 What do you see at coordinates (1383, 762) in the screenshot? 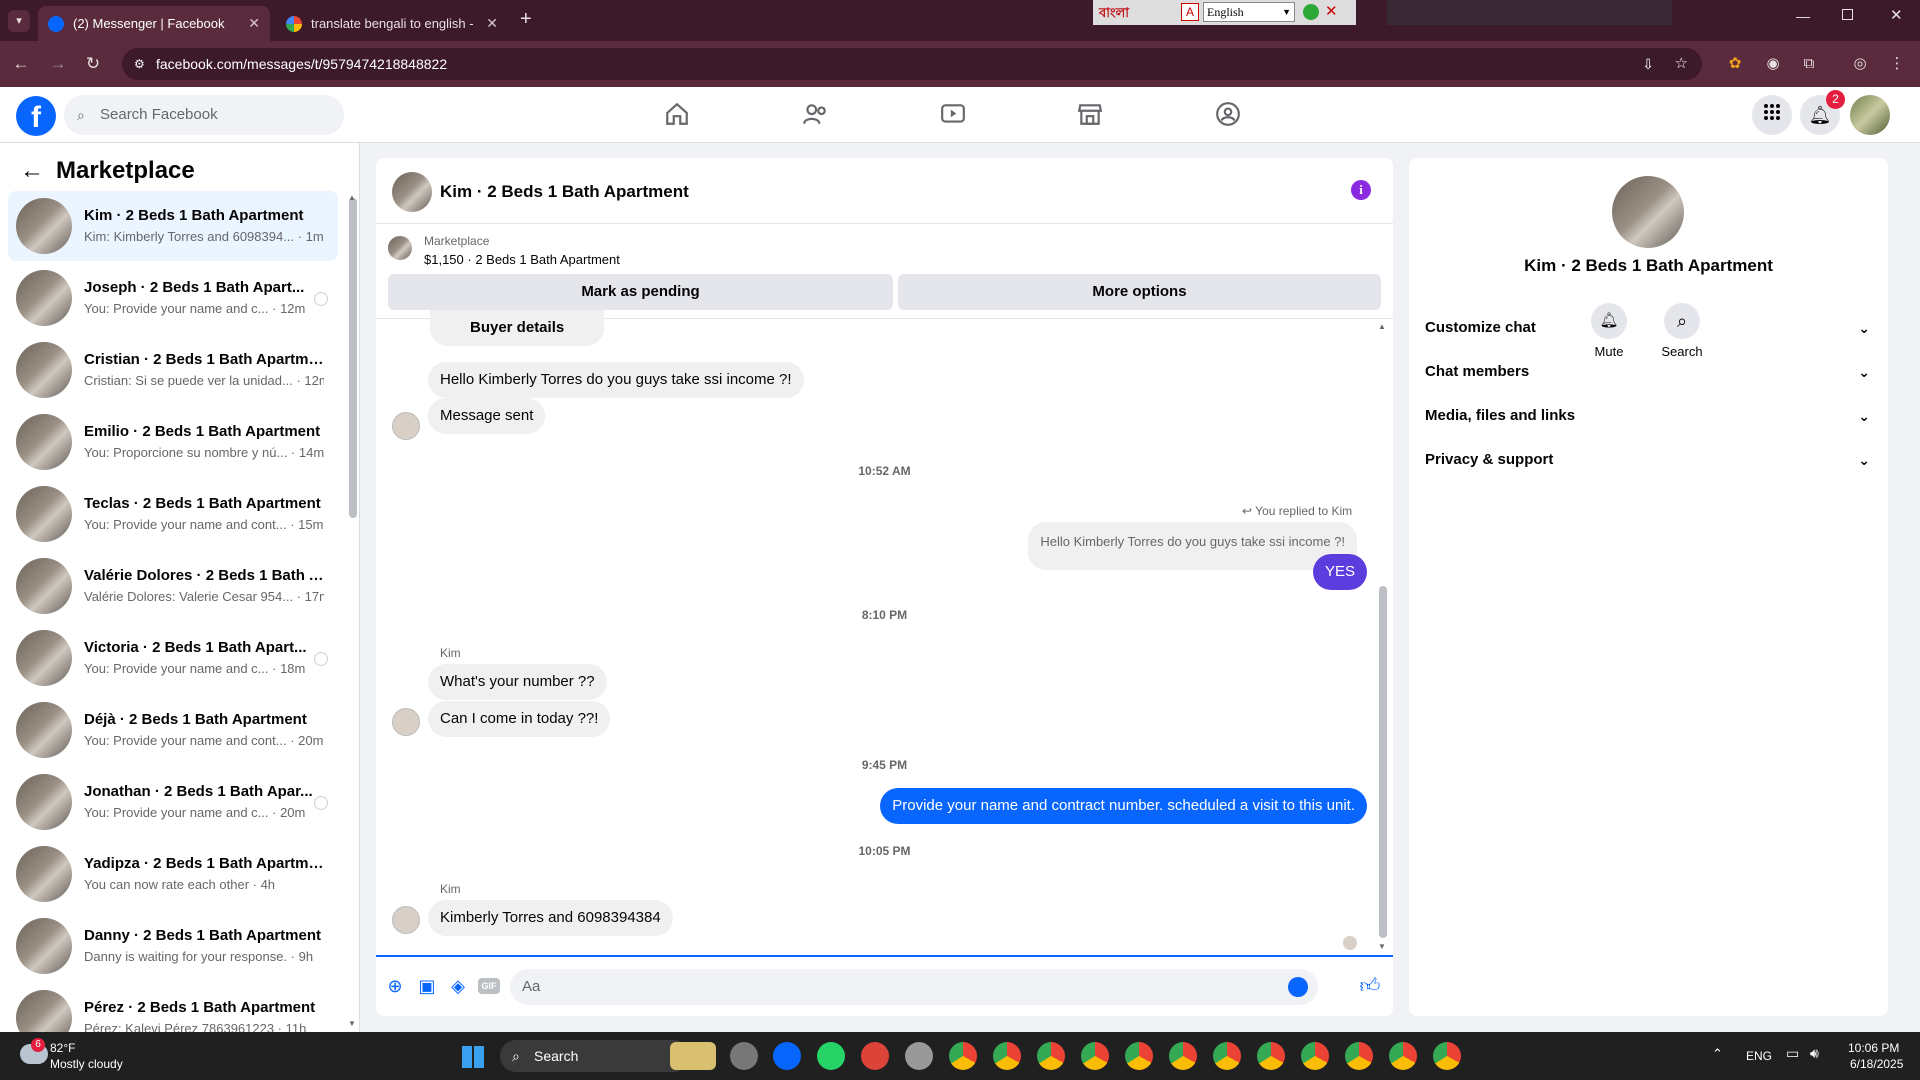
I see `chat-scrollbar` at bounding box center [1383, 762].